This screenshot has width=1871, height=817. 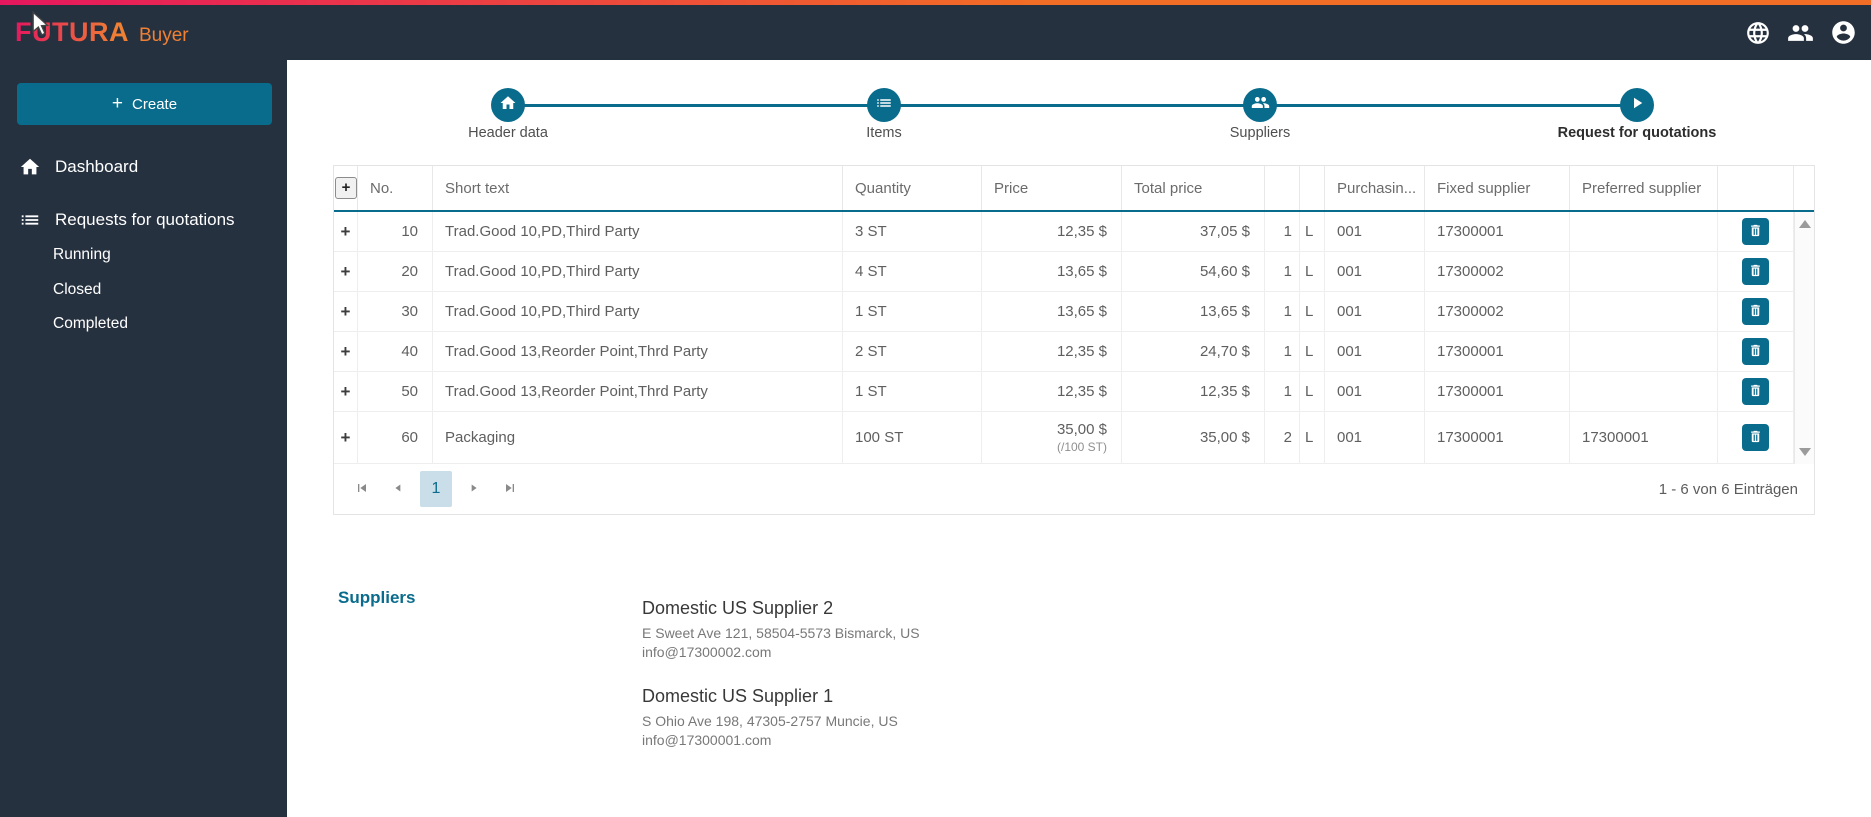 I want to click on cell-quantity: 1 ST, so click(x=912, y=311).